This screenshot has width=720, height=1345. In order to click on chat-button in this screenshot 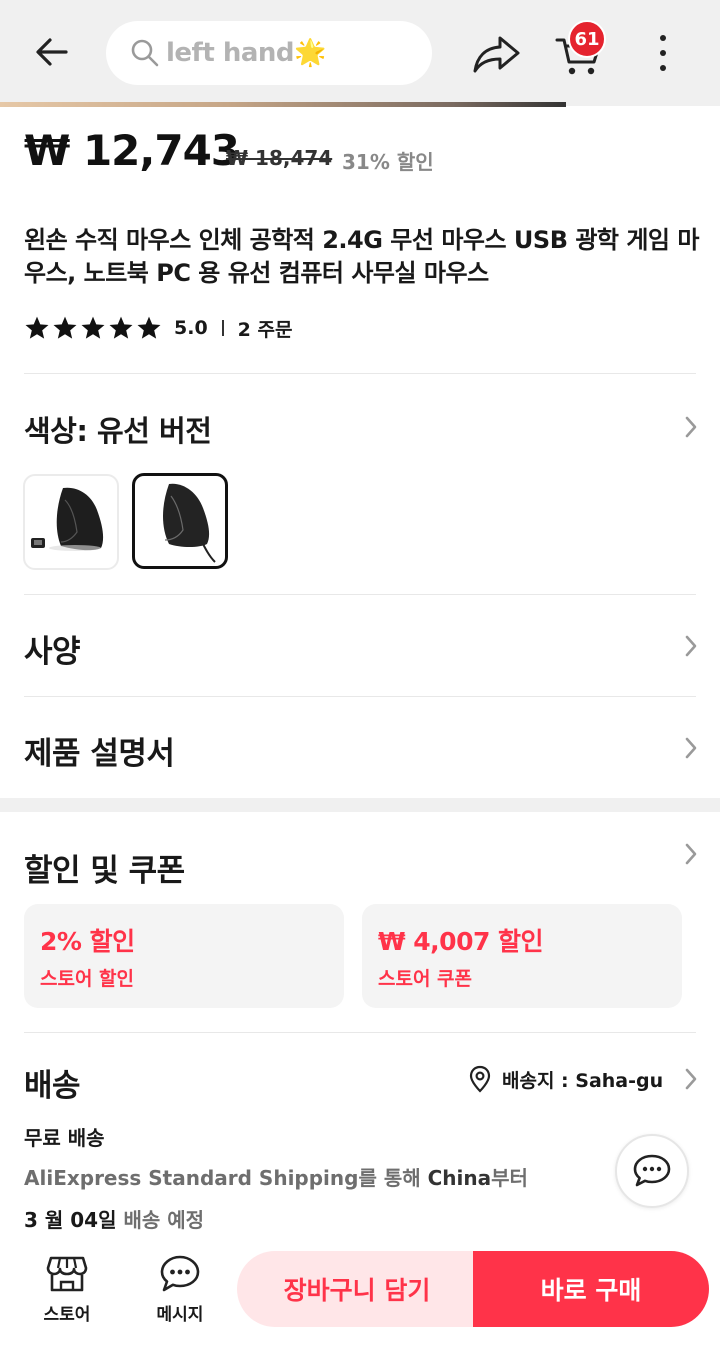, I will do `click(652, 1171)`.